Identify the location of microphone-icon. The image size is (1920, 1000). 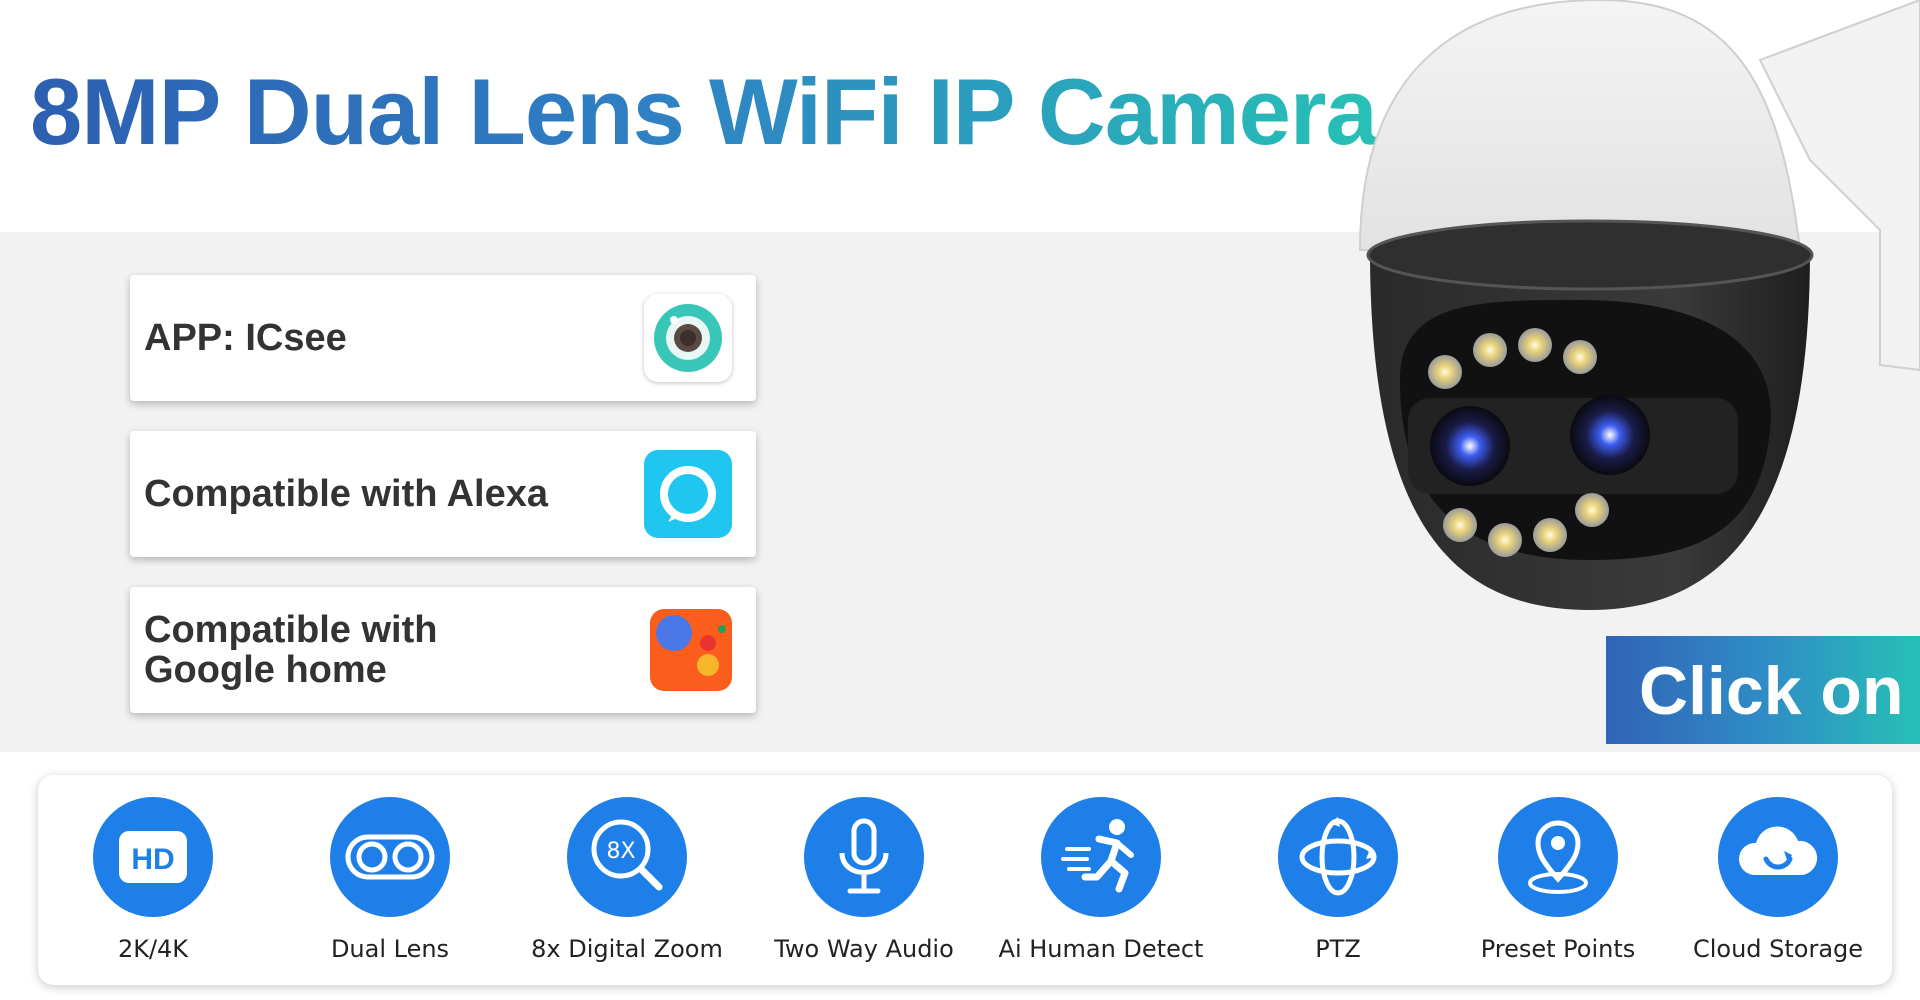
(864, 857).